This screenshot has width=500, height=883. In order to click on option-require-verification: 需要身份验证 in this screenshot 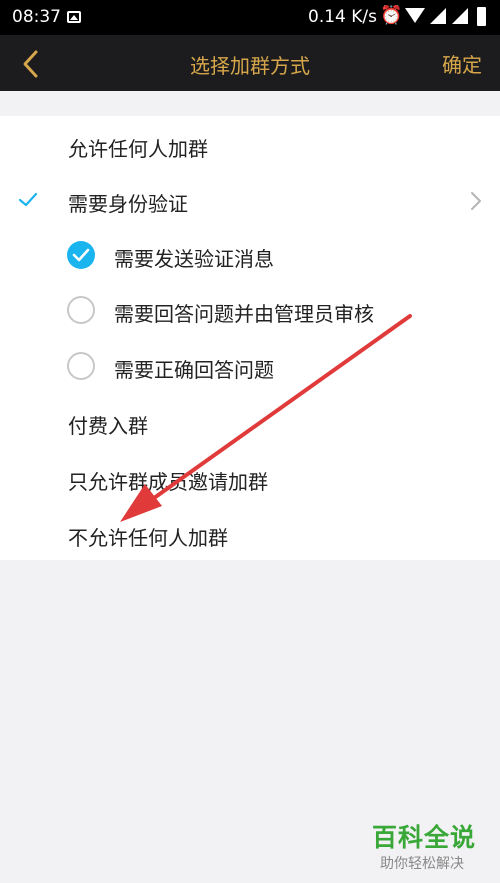, I will do `click(250, 201)`.